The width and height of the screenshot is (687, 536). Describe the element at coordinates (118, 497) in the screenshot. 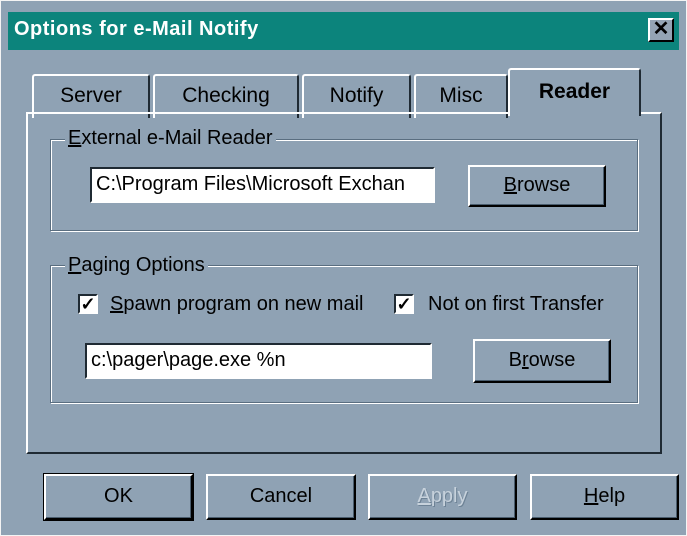

I see `ok-button: OK` at that location.